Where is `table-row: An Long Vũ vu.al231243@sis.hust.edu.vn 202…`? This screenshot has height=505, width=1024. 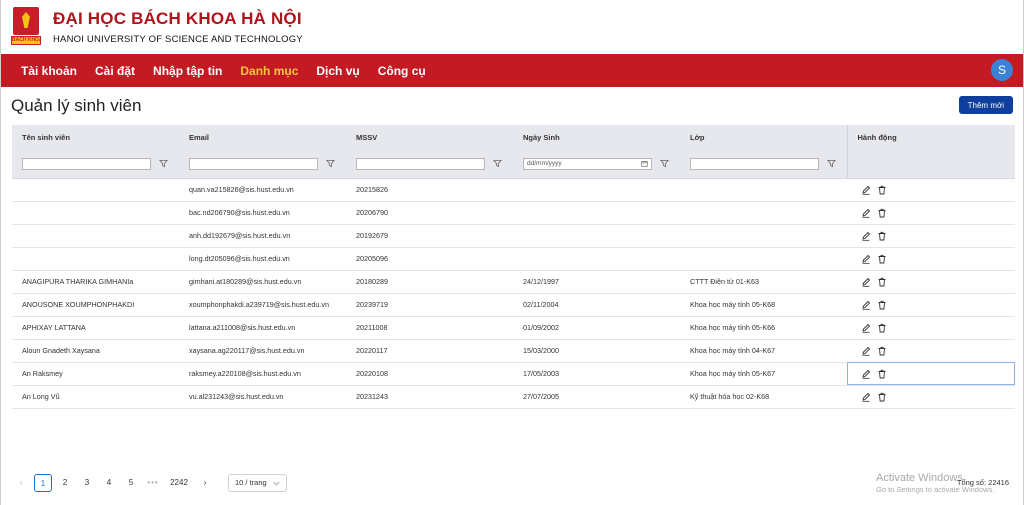
table-row: An Long Vũ vu.al231243@sis.hust.edu.vn 202… is located at coordinates (513, 397).